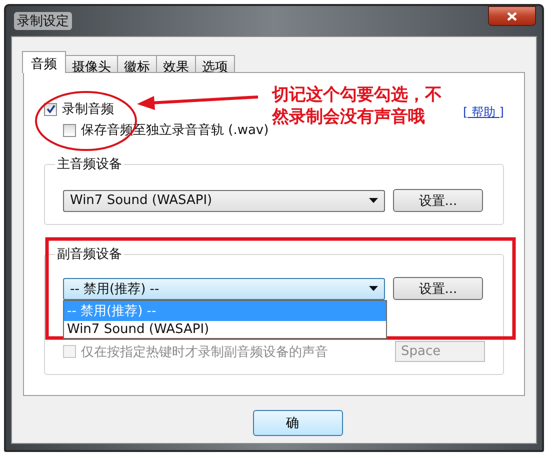 This screenshot has height=463, width=550. I want to click on dropdown: Win7 Sound (WASAPI), so click(224, 201).